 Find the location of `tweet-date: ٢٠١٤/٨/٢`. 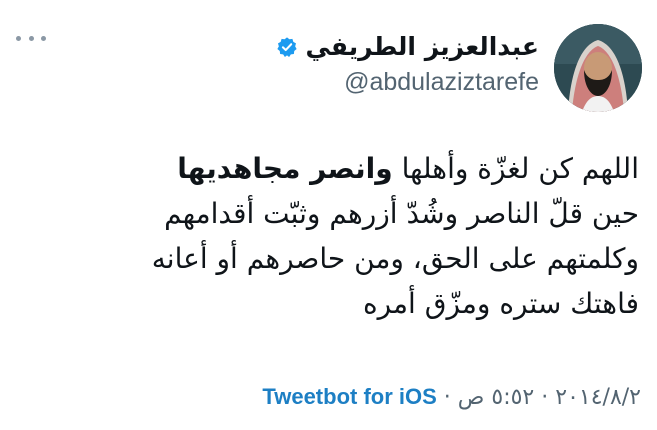

tweet-date: ٢٠١٤/٨/٢ is located at coordinates (598, 397).